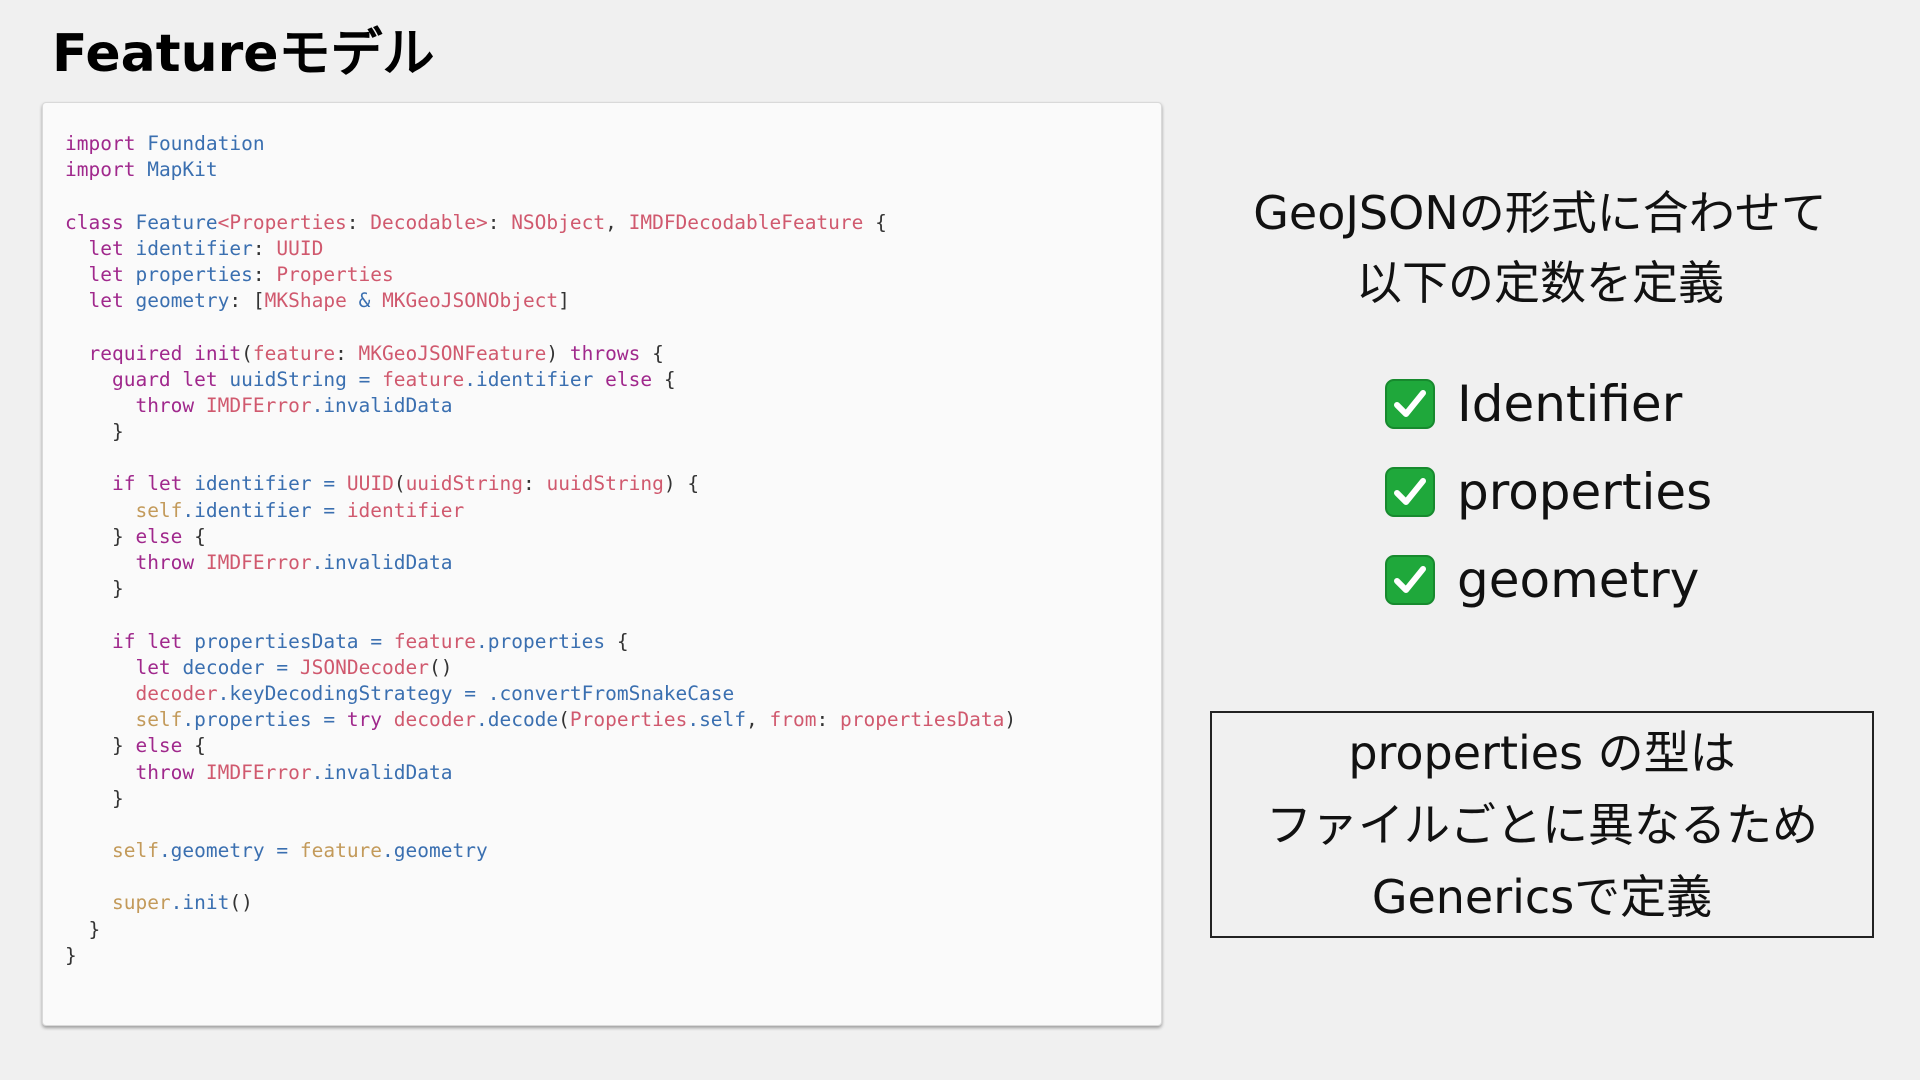 This screenshot has width=1920, height=1080. What do you see at coordinates (1570, 404) in the screenshot?
I see `checklist-label: Identifier` at bounding box center [1570, 404].